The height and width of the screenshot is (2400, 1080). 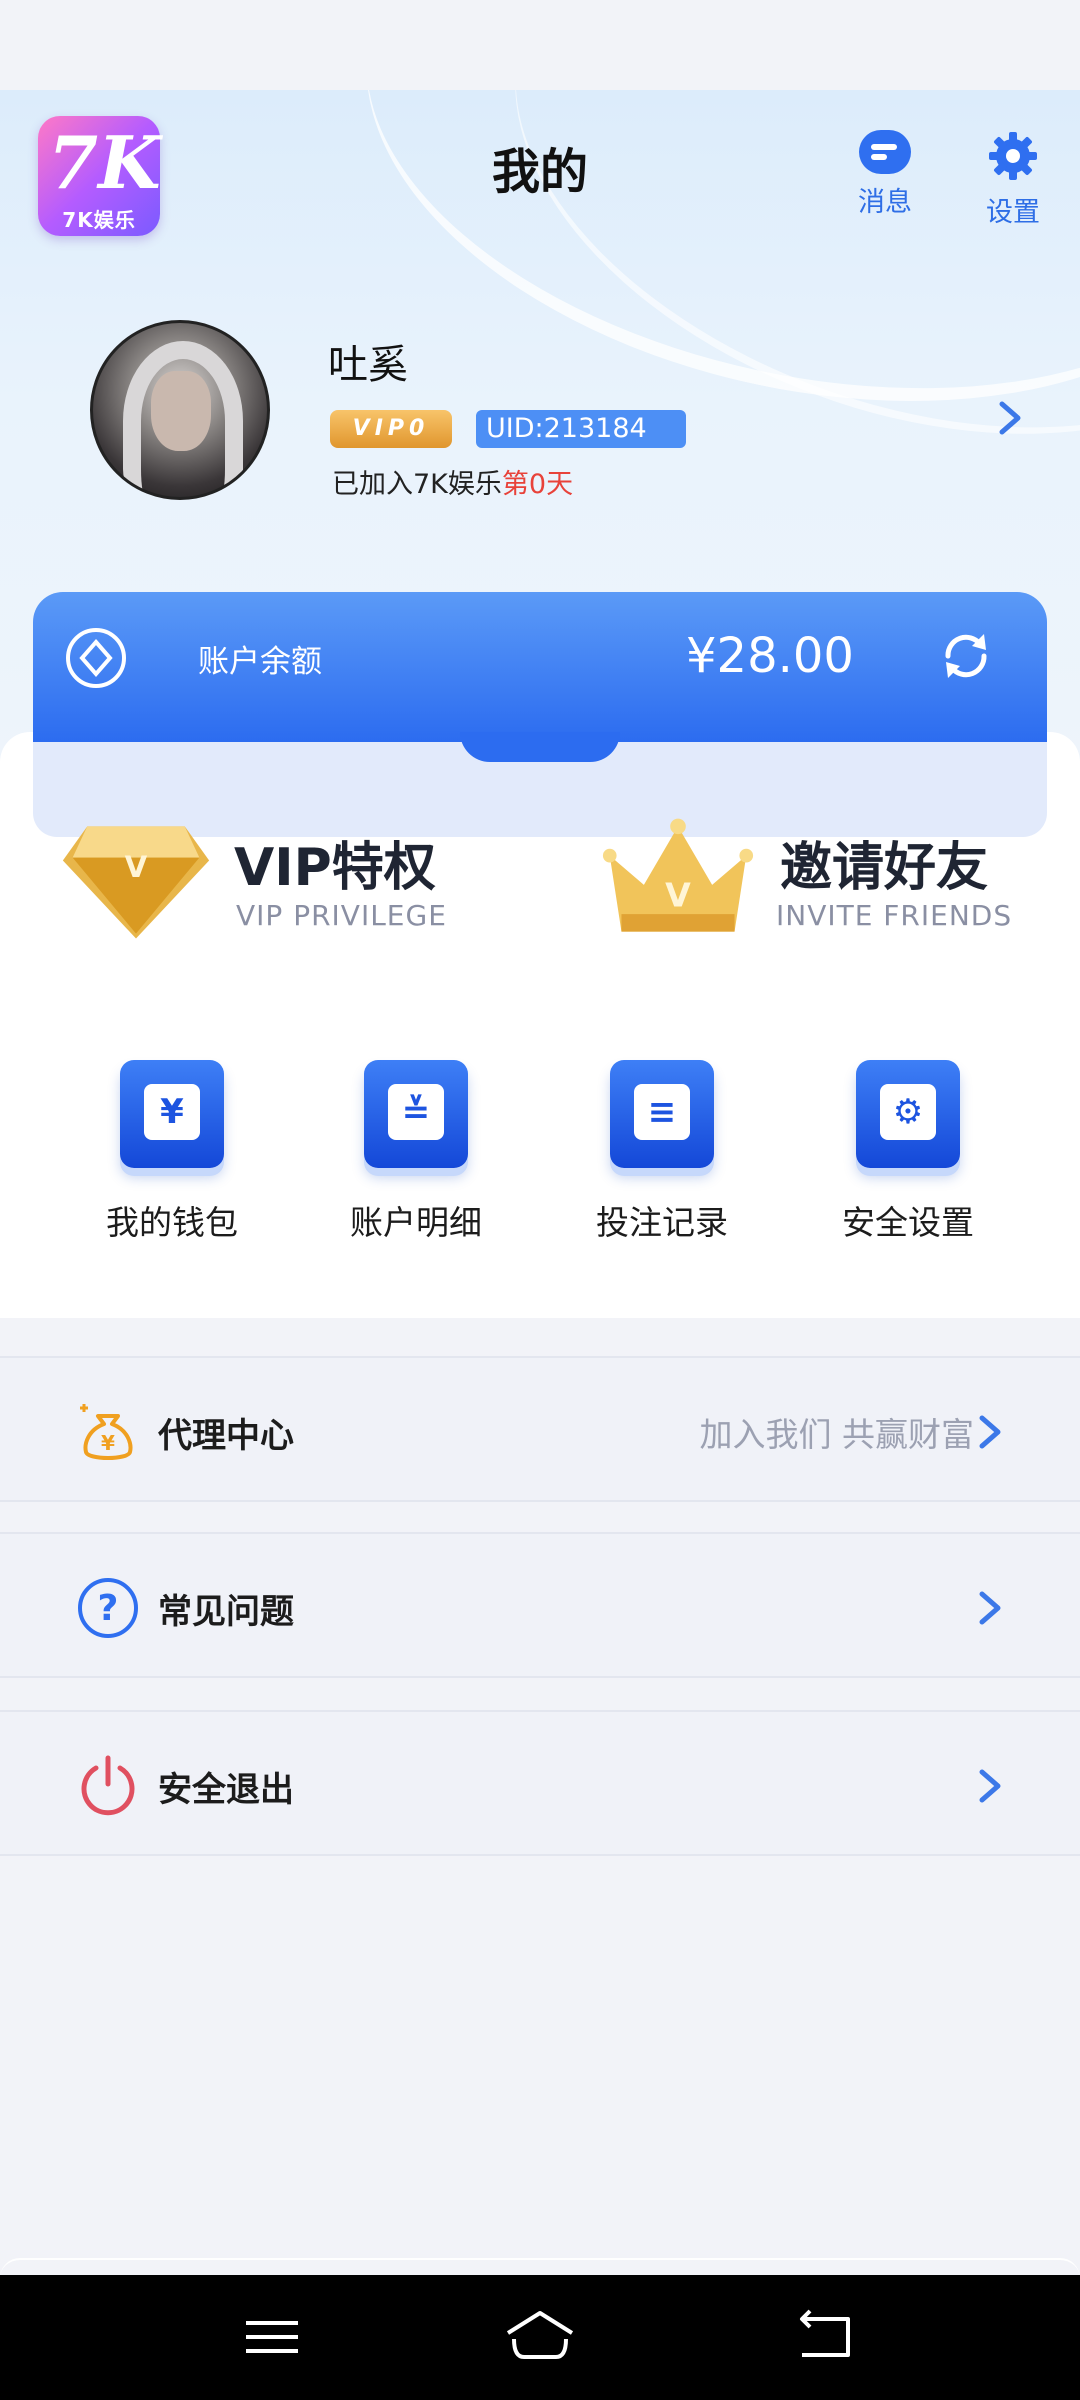 I want to click on back-icon, so click(x=826, y=2337).